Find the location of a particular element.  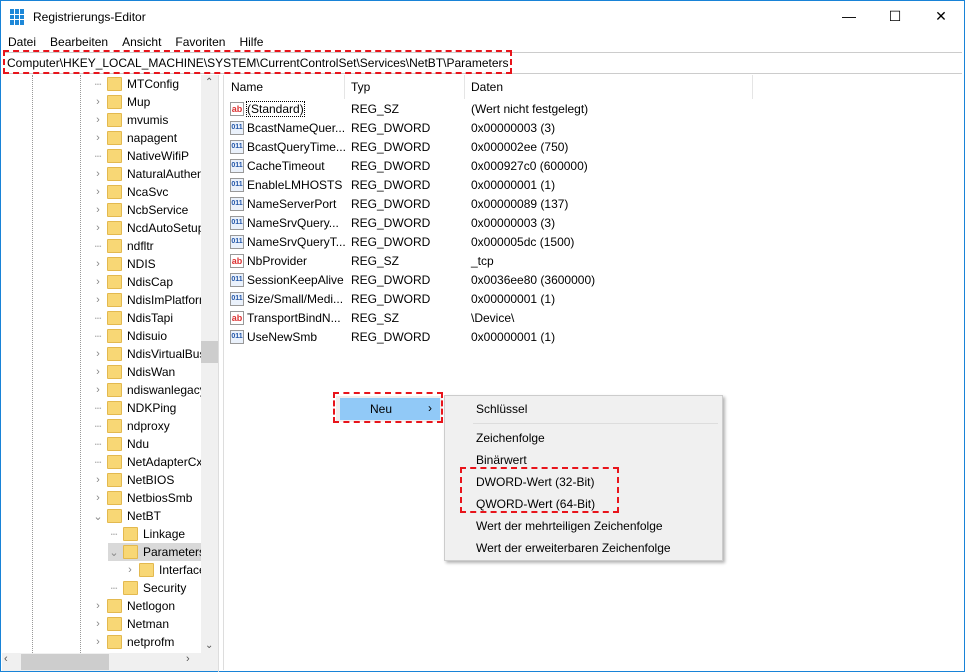

menu-datei: Datei is located at coordinates (22, 42).